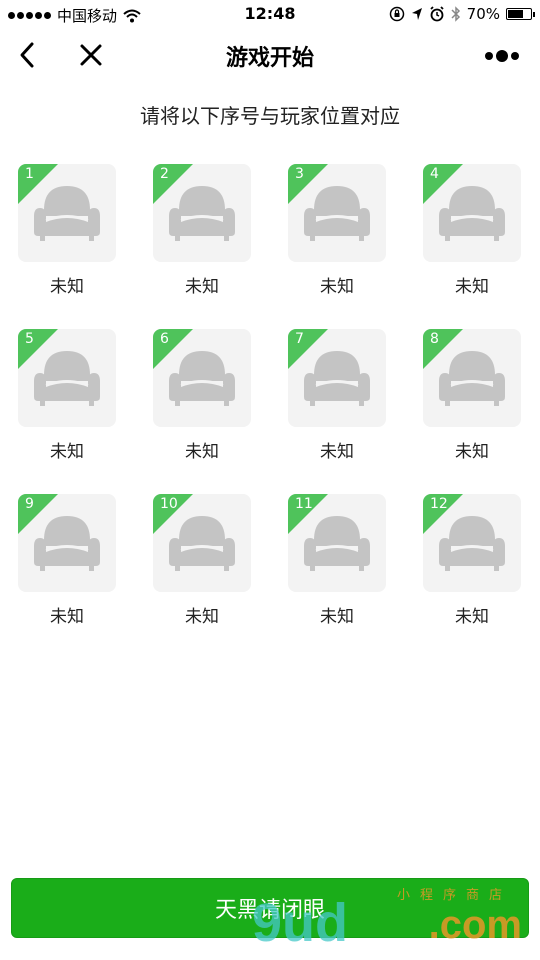 Image resolution: width=540 pixels, height=960 pixels. Describe the element at coordinates (502, 56) in the screenshot. I see `more-options-icon` at that location.